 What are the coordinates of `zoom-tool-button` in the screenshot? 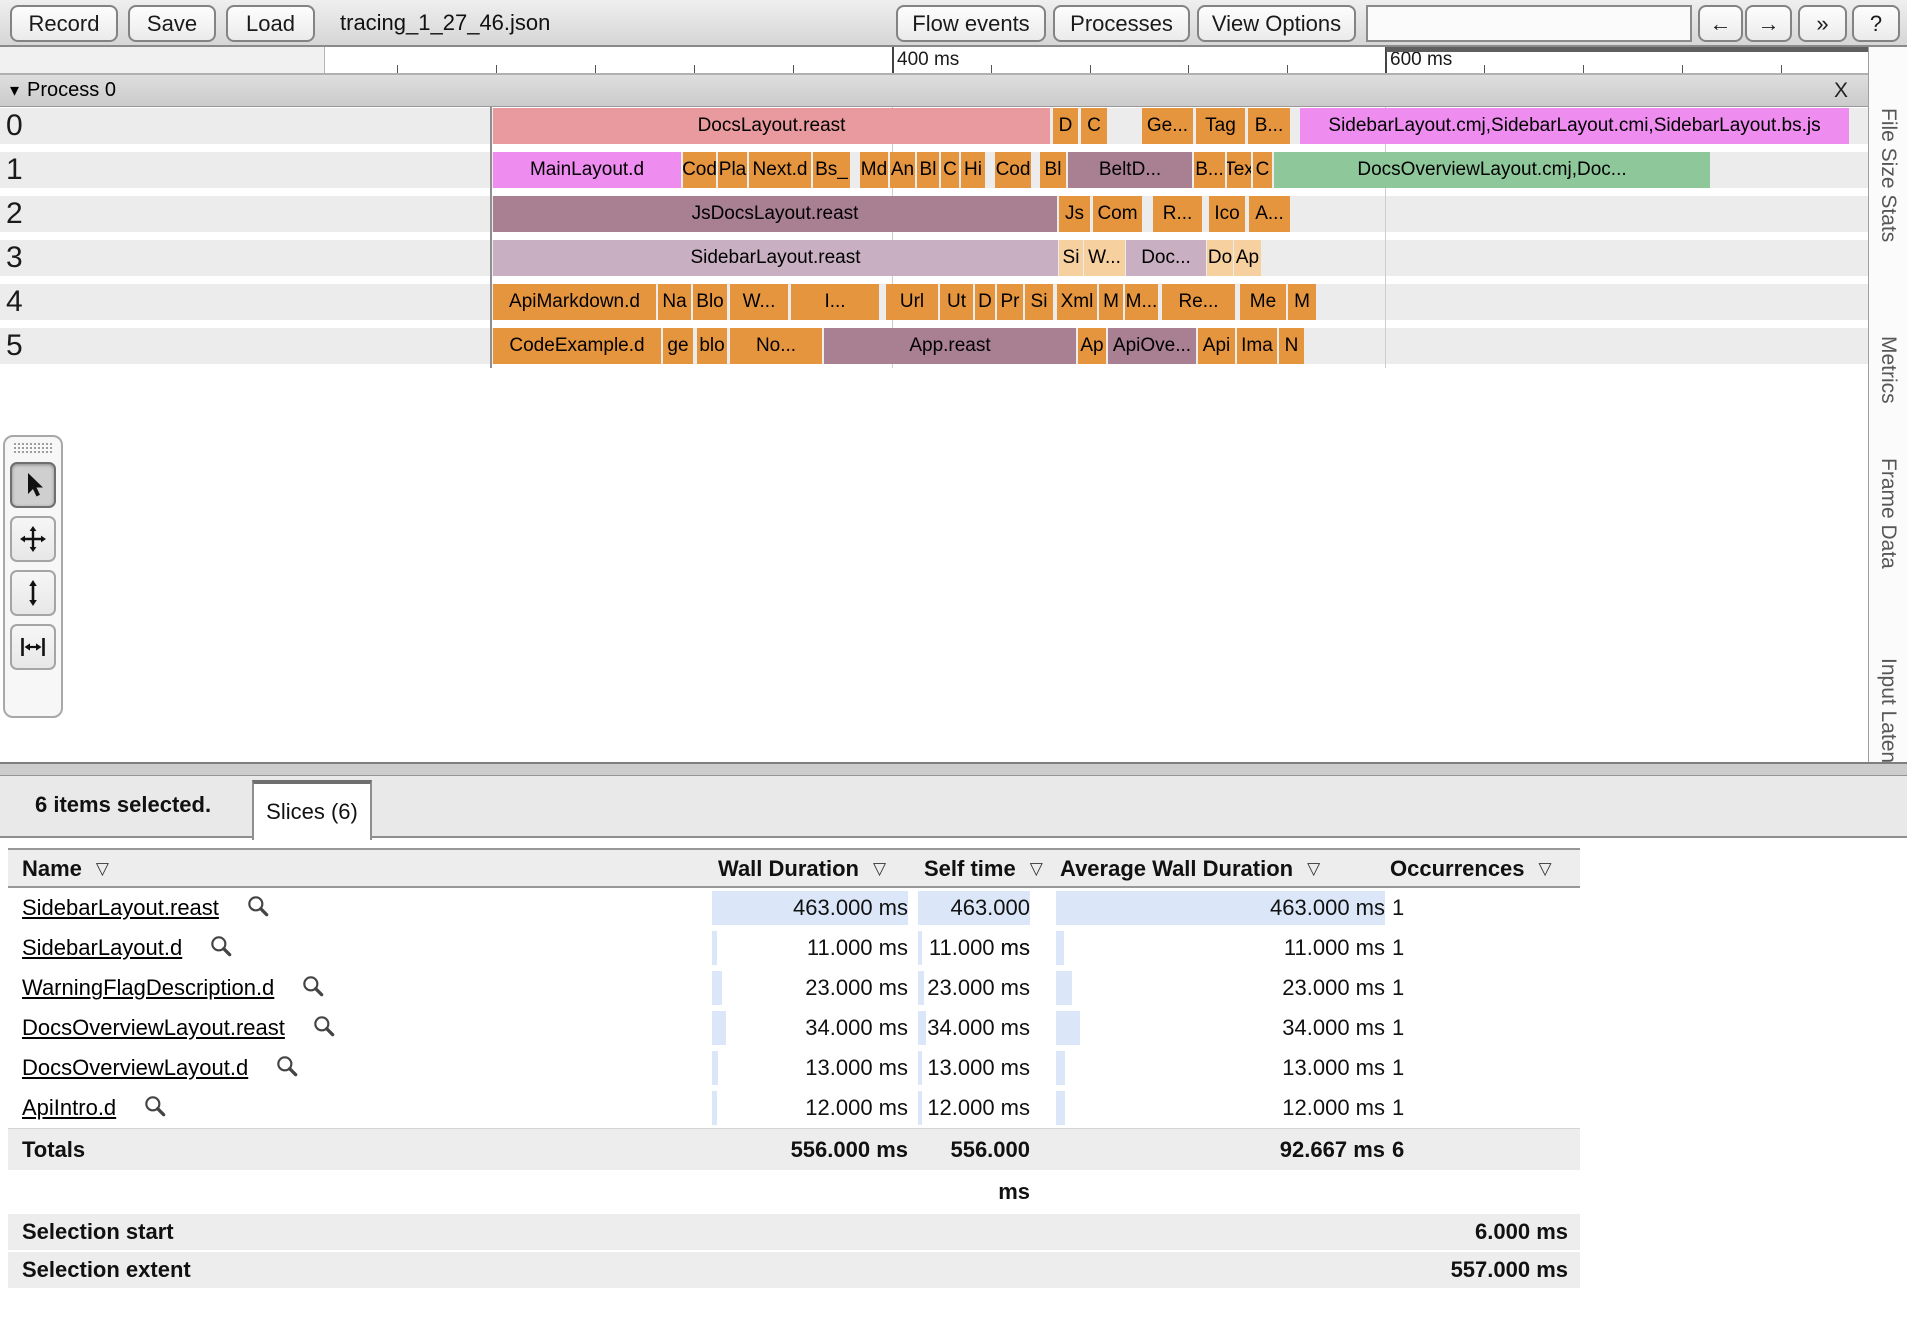 It's located at (33, 593).